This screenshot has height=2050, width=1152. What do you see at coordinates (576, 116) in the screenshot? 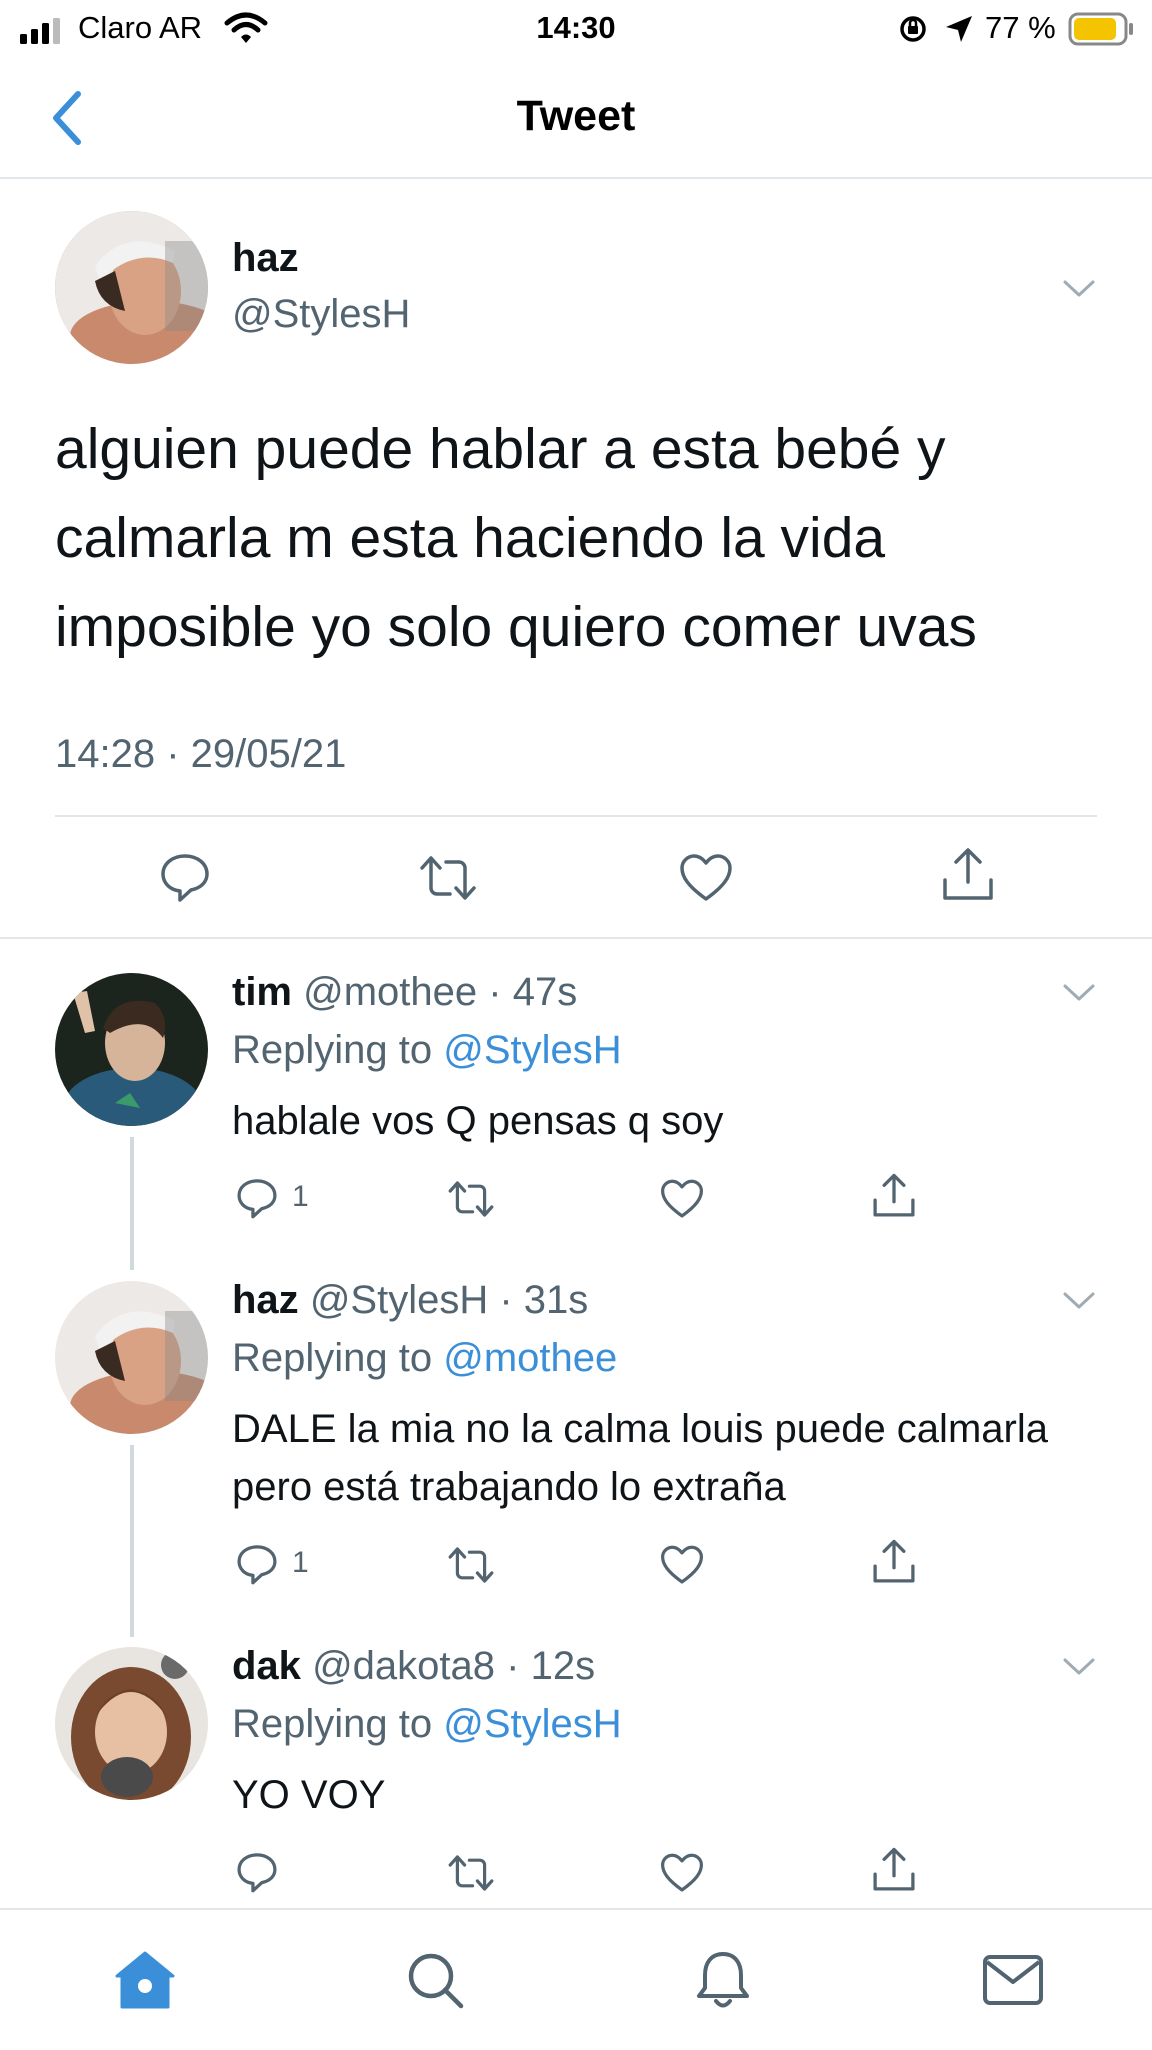
I see `page-title: Tweet` at bounding box center [576, 116].